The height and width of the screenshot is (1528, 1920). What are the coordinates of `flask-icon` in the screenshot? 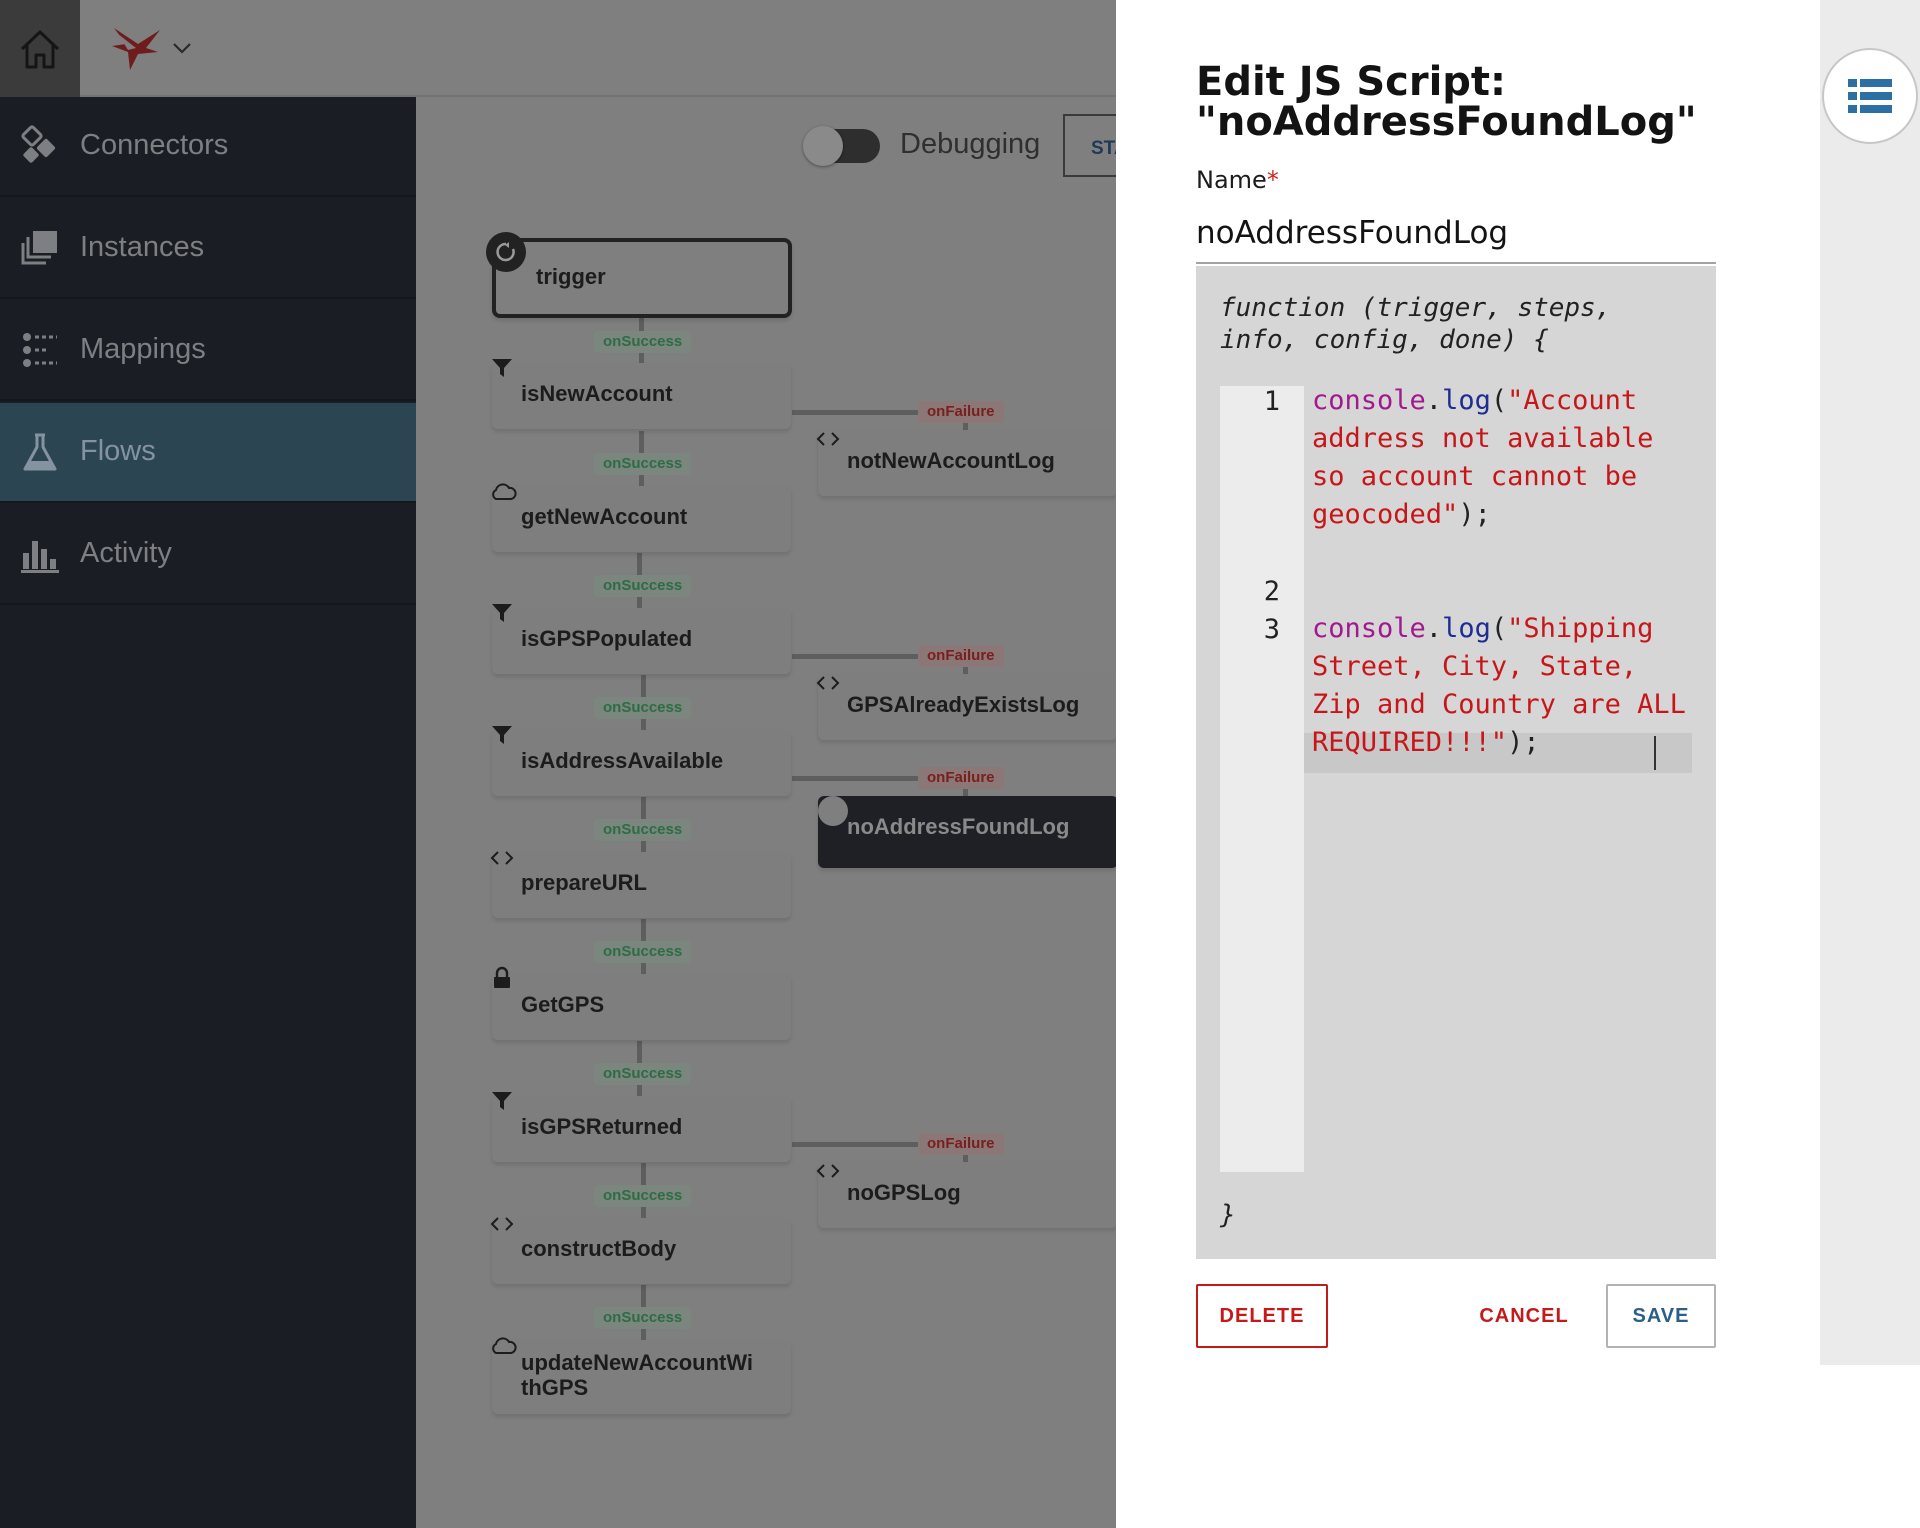 It's located at (40, 452).